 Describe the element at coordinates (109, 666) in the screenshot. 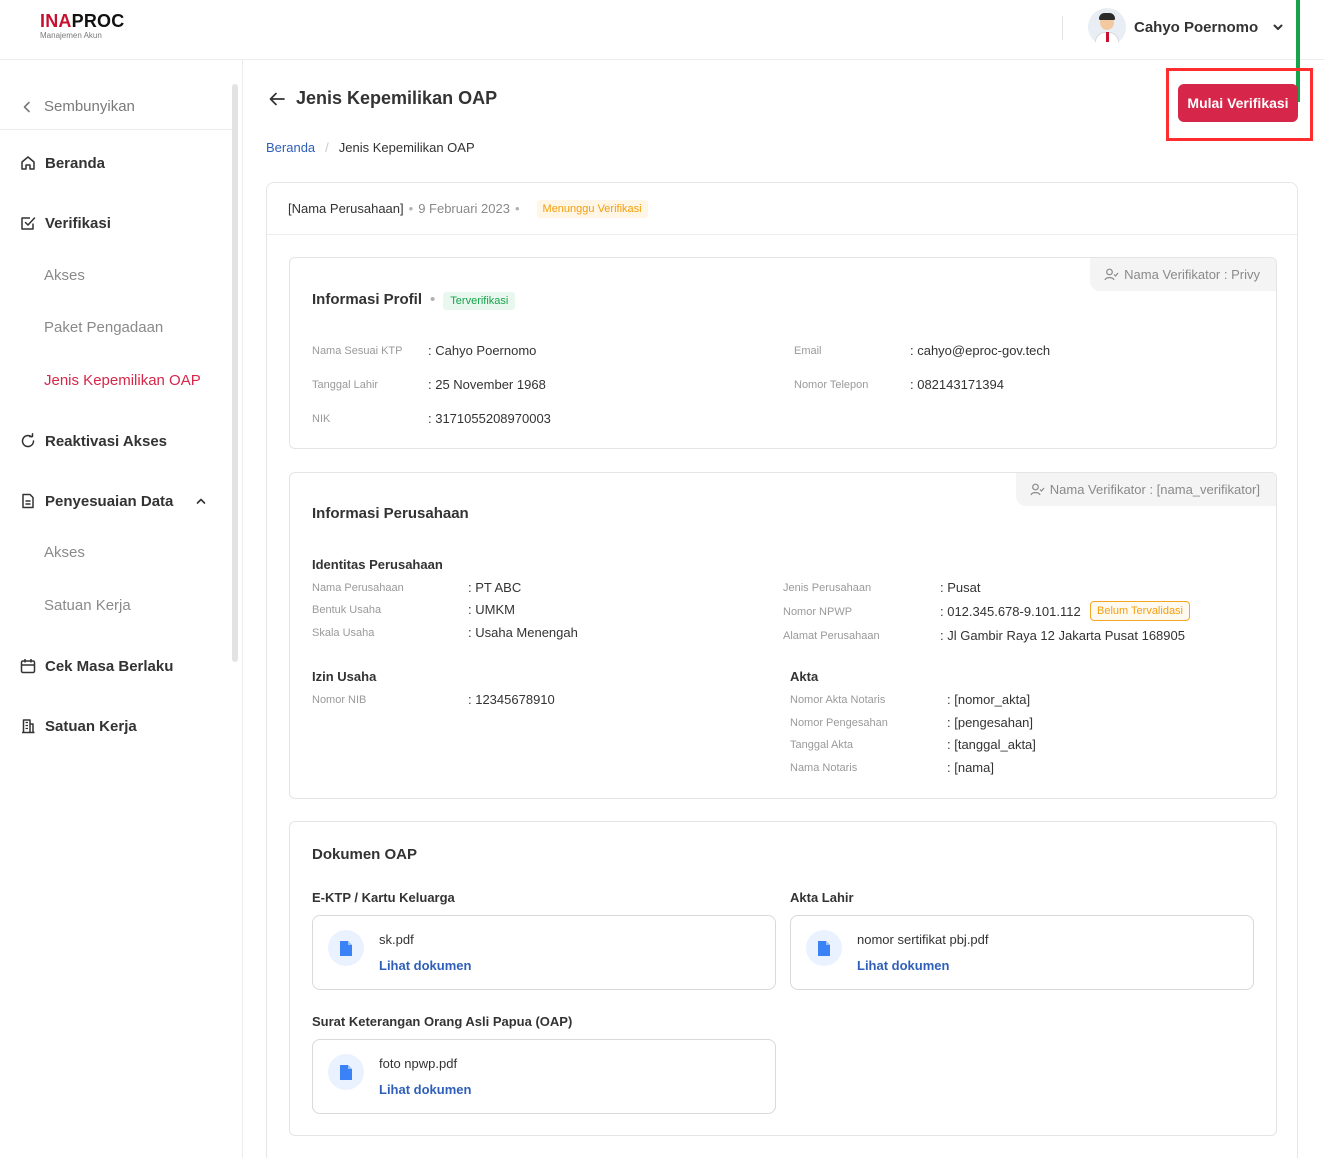

I see `sidebar-item-label: Cek Masa Berlaku` at that location.